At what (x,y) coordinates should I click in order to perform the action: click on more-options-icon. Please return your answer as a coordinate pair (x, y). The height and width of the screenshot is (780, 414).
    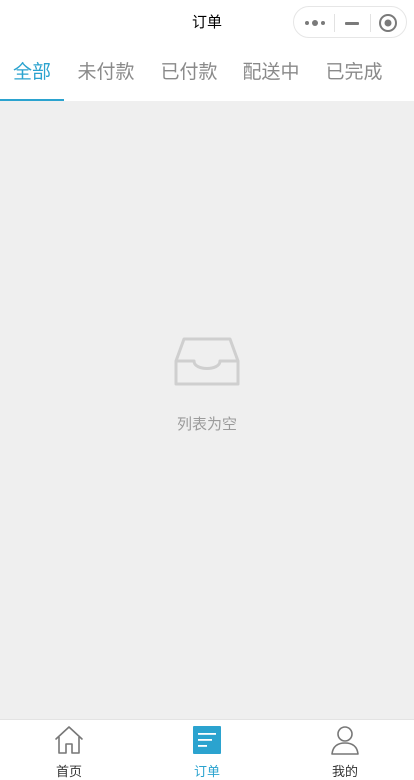
    Looking at the image, I should click on (315, 23).